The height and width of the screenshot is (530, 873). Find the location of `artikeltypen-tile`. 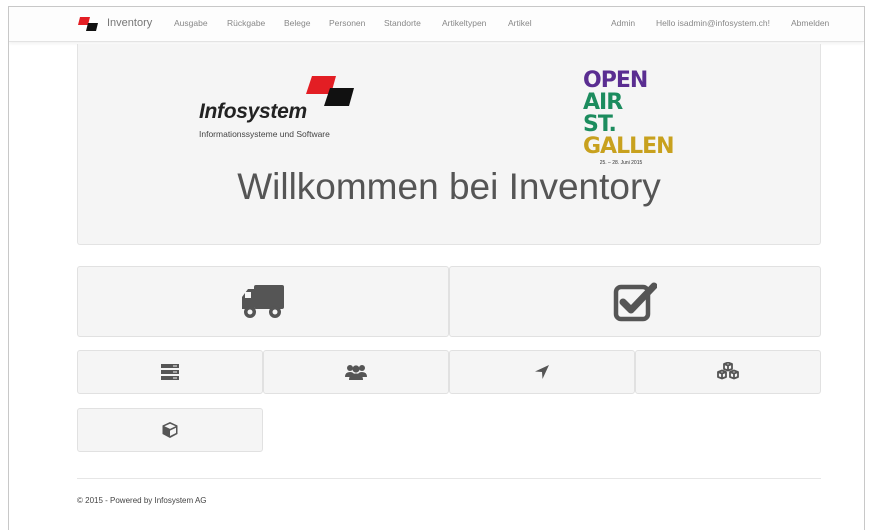

artikeltypen-tile is located at coordinates (728, 372).